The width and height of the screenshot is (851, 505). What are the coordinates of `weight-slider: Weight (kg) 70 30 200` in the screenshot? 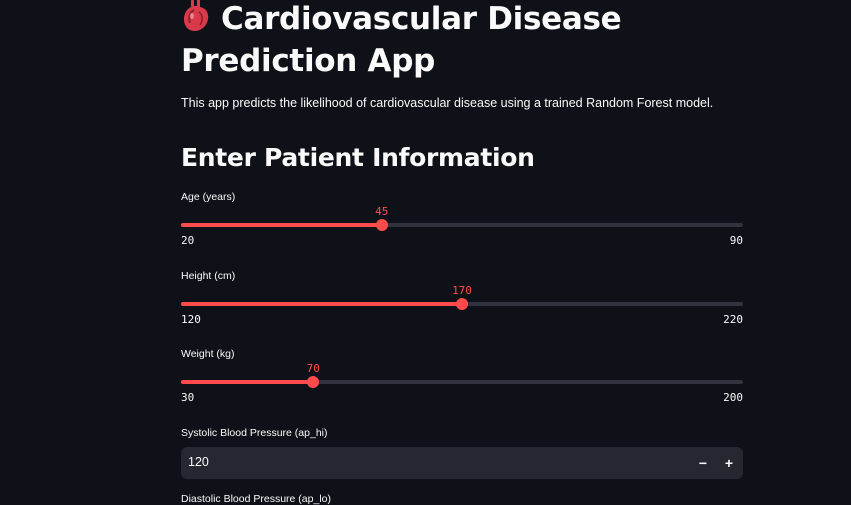 It's located at (462, 378).